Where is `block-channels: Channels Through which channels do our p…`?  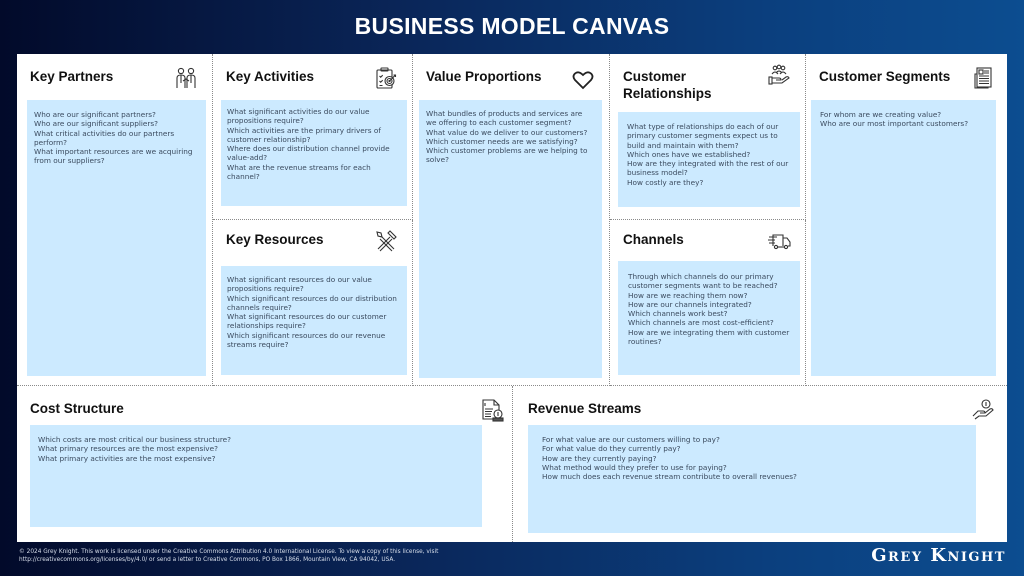
block-channels: Channels Through which channels do our p… is located at coordinates (708, 303).